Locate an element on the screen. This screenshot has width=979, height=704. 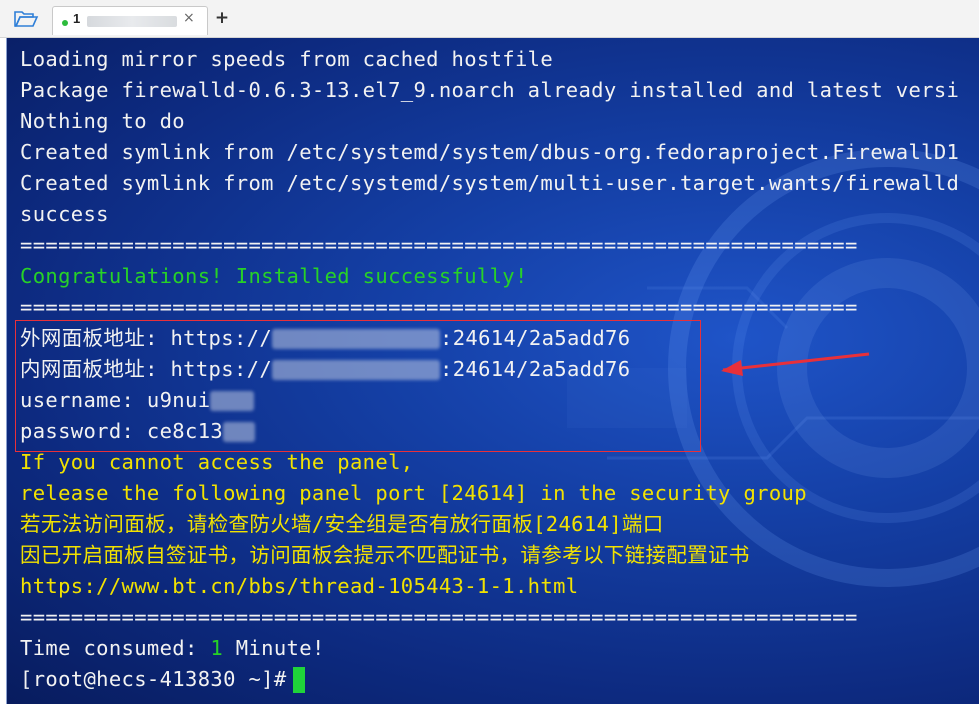
terminal-cursor is located at coordinates (298, 680).